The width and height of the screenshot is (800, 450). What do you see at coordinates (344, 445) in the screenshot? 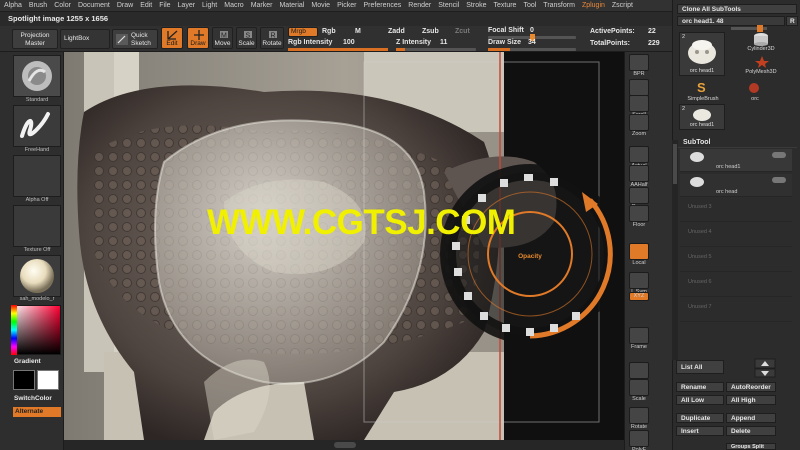
I see `canvas-scroll-bar` at bounding box center [344, 445].